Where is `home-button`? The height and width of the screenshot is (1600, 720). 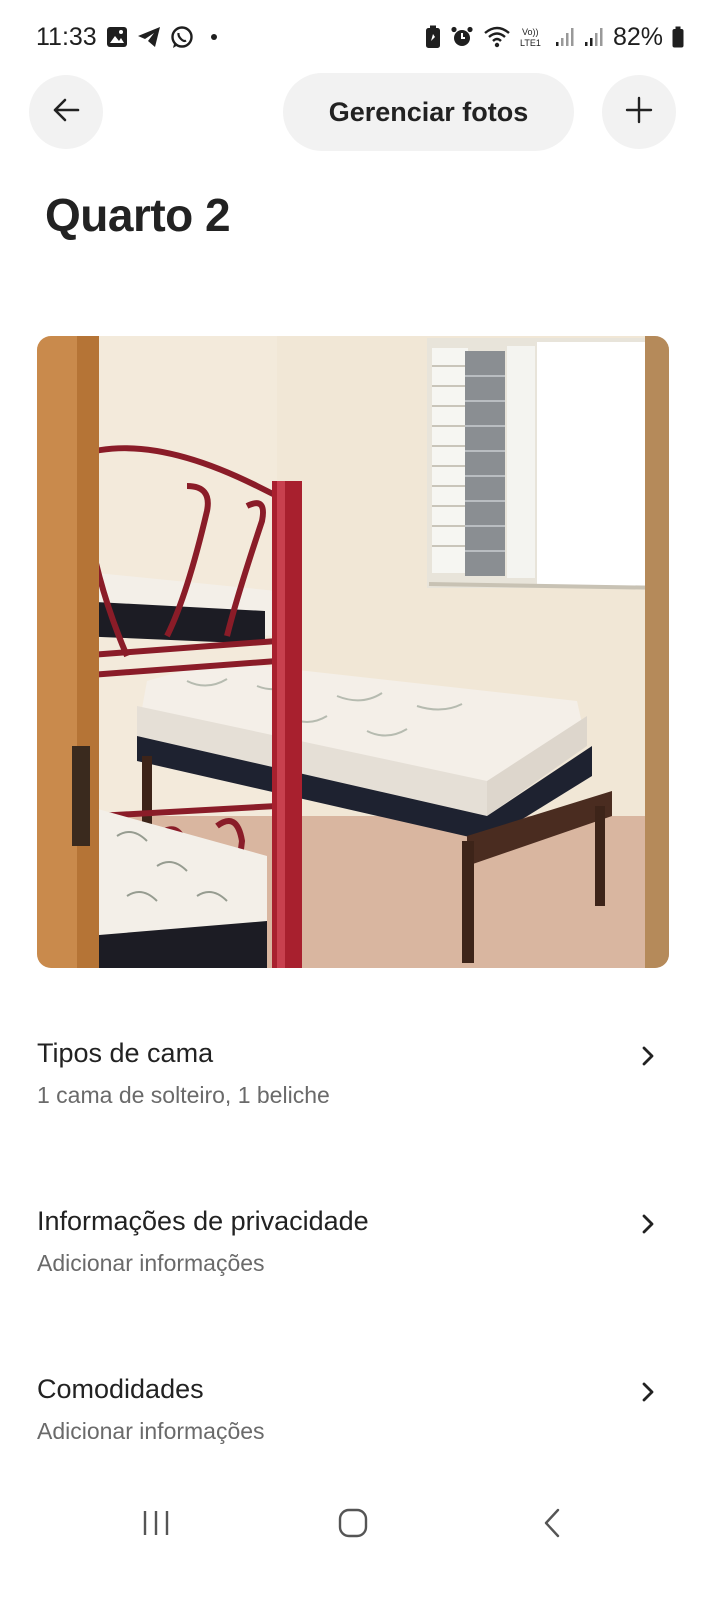
home-button is located at coordinates (353, 1525).